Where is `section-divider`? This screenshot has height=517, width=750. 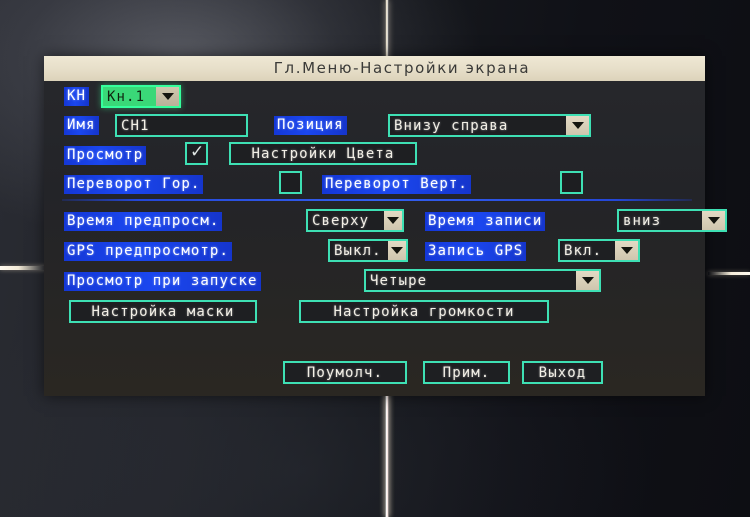 section-divider is located at coordinates (377, 200).